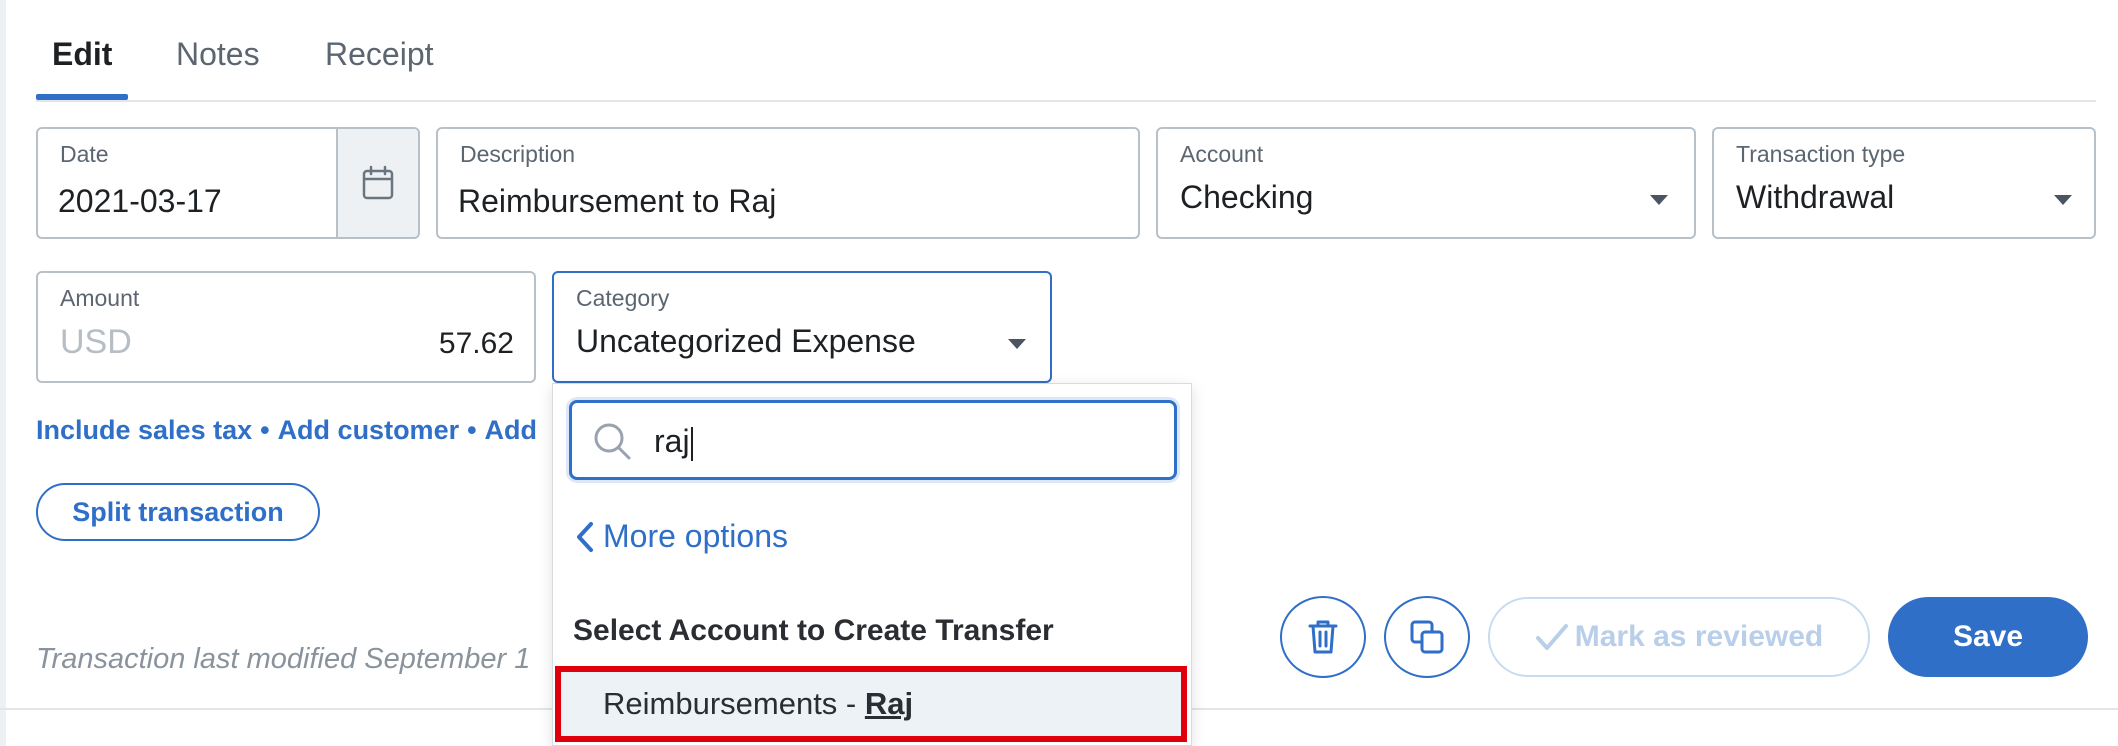  I want to click on category-value: Uncategorized Expense, so click(746, 341).